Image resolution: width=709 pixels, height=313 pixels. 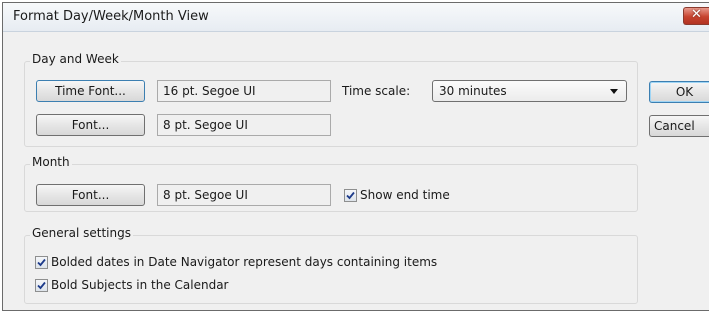 I want to click on time-scale-label: Time scale:, so click(x=376, y=91).